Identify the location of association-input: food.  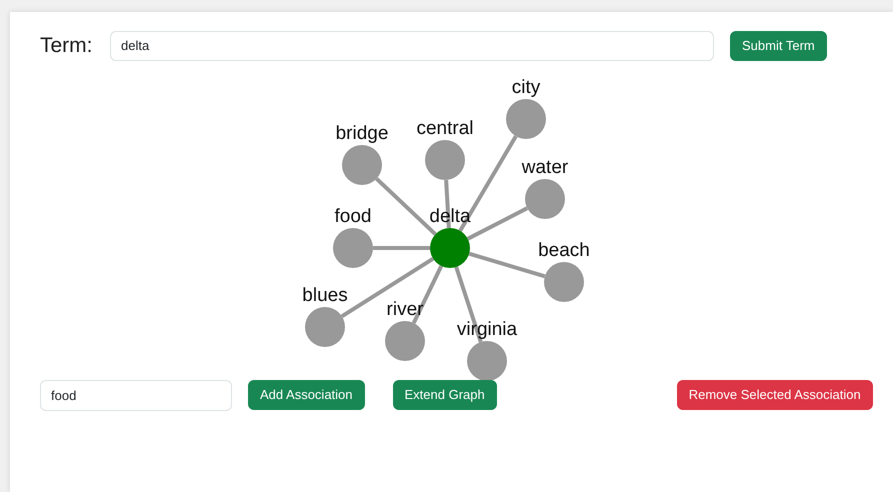
(136, 395).